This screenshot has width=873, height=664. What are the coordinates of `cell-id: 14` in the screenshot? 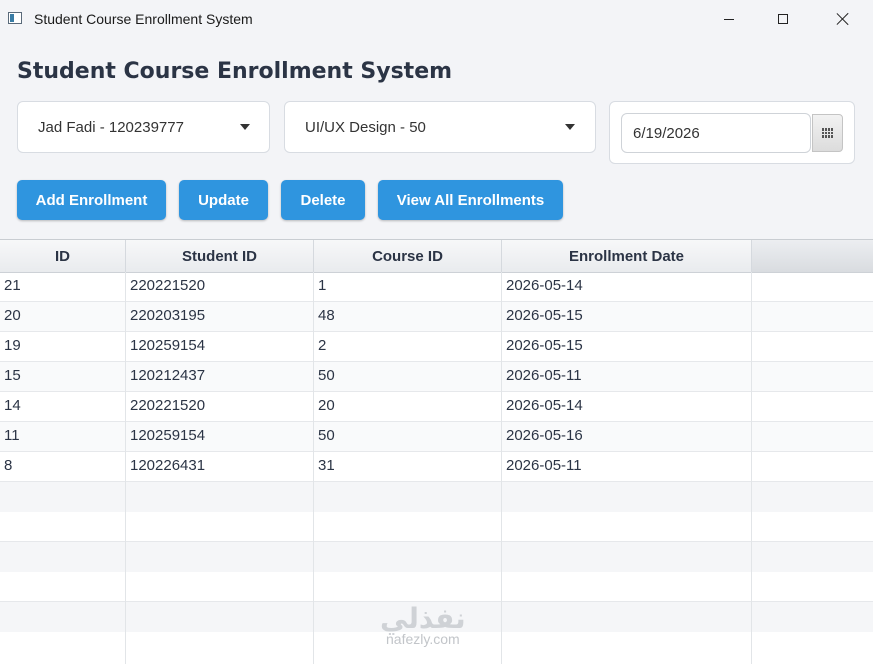 It's located at (63, 407).